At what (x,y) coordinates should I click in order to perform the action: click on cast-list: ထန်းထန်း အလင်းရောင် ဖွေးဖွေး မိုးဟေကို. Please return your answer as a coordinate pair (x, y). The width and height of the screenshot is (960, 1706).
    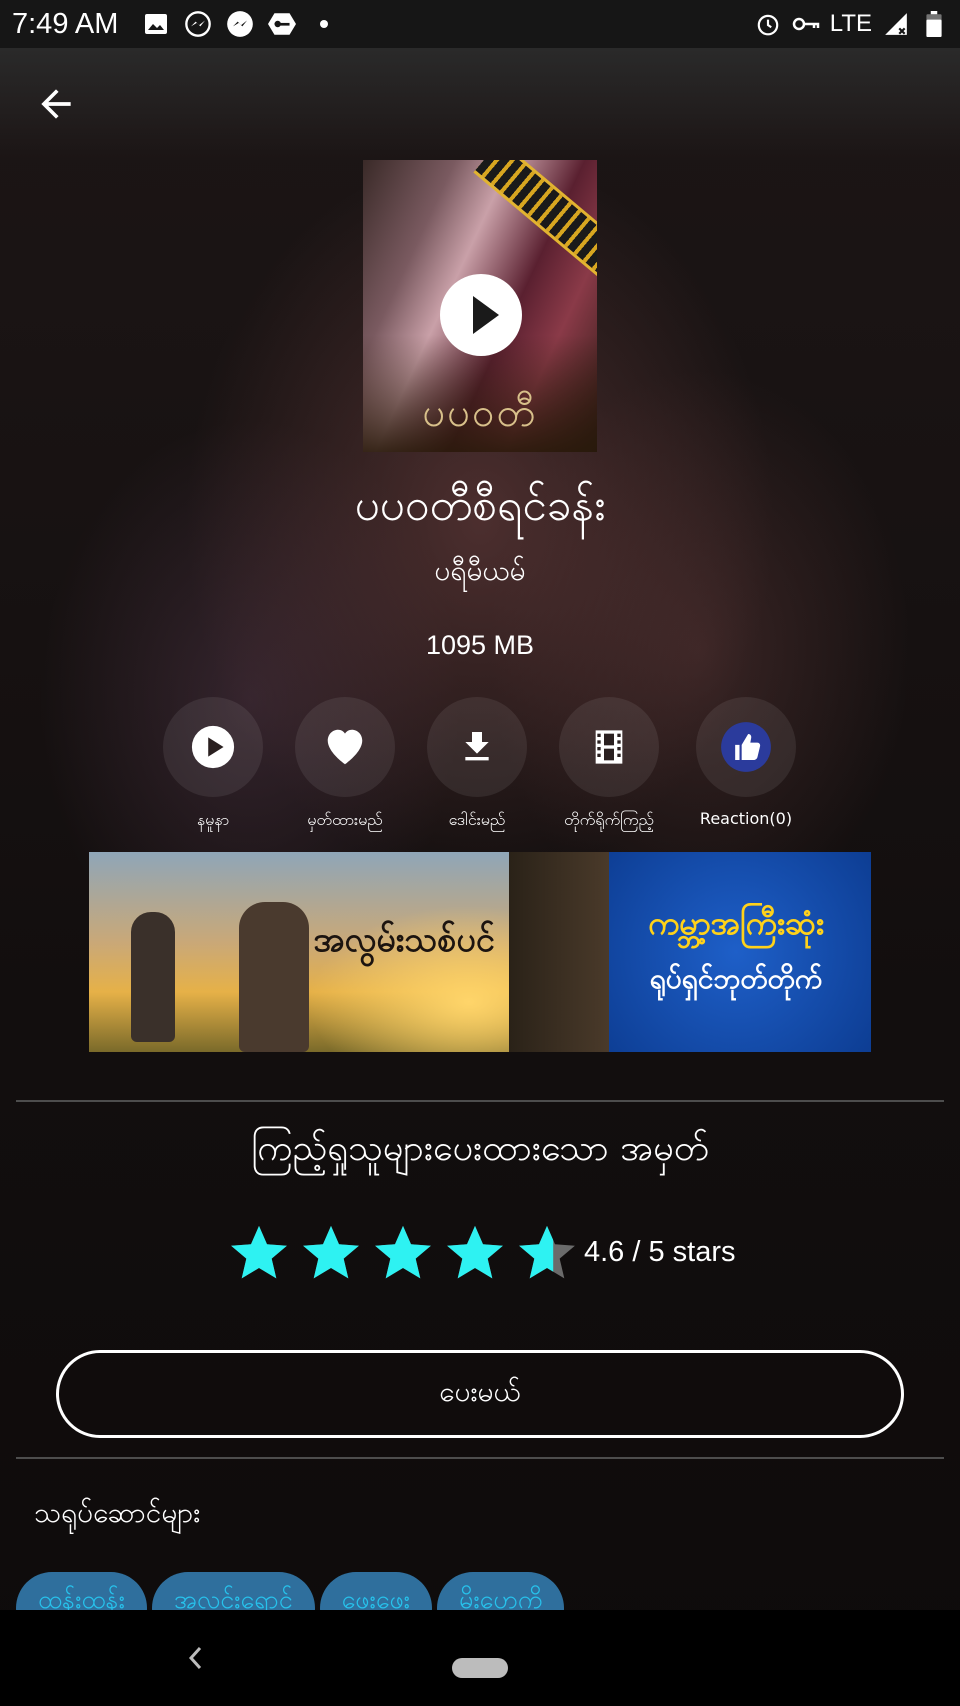
    Looking at the image, I should click on (290, 1592).